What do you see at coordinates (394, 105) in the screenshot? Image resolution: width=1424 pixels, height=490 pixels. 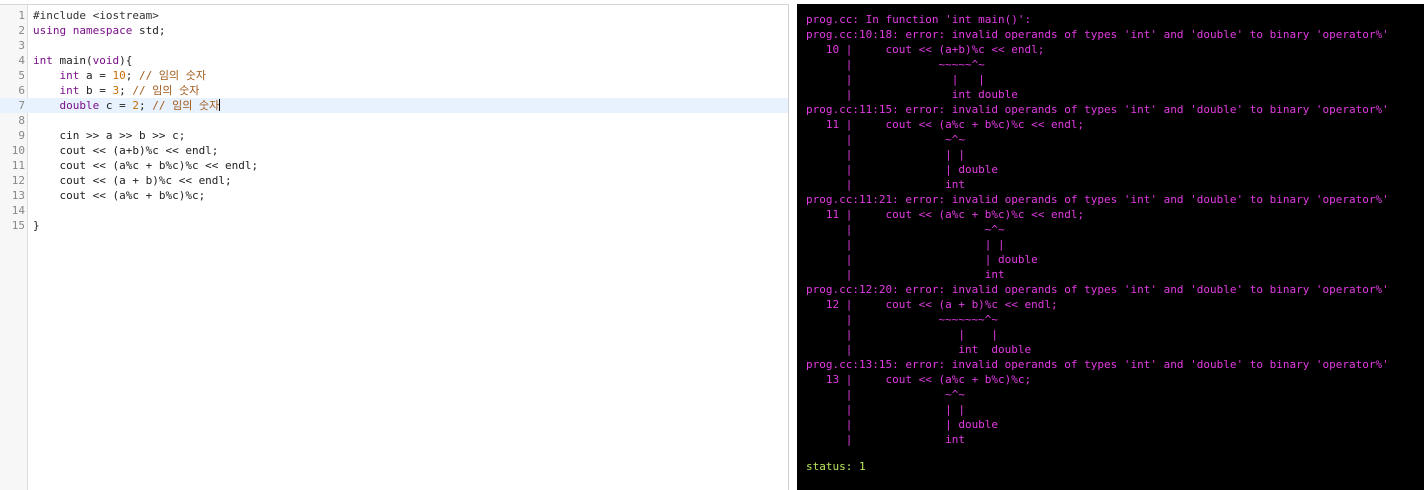 I see `code-line: 7 double c = 2; // 임의 숫자` at bounding box center [394, 105].